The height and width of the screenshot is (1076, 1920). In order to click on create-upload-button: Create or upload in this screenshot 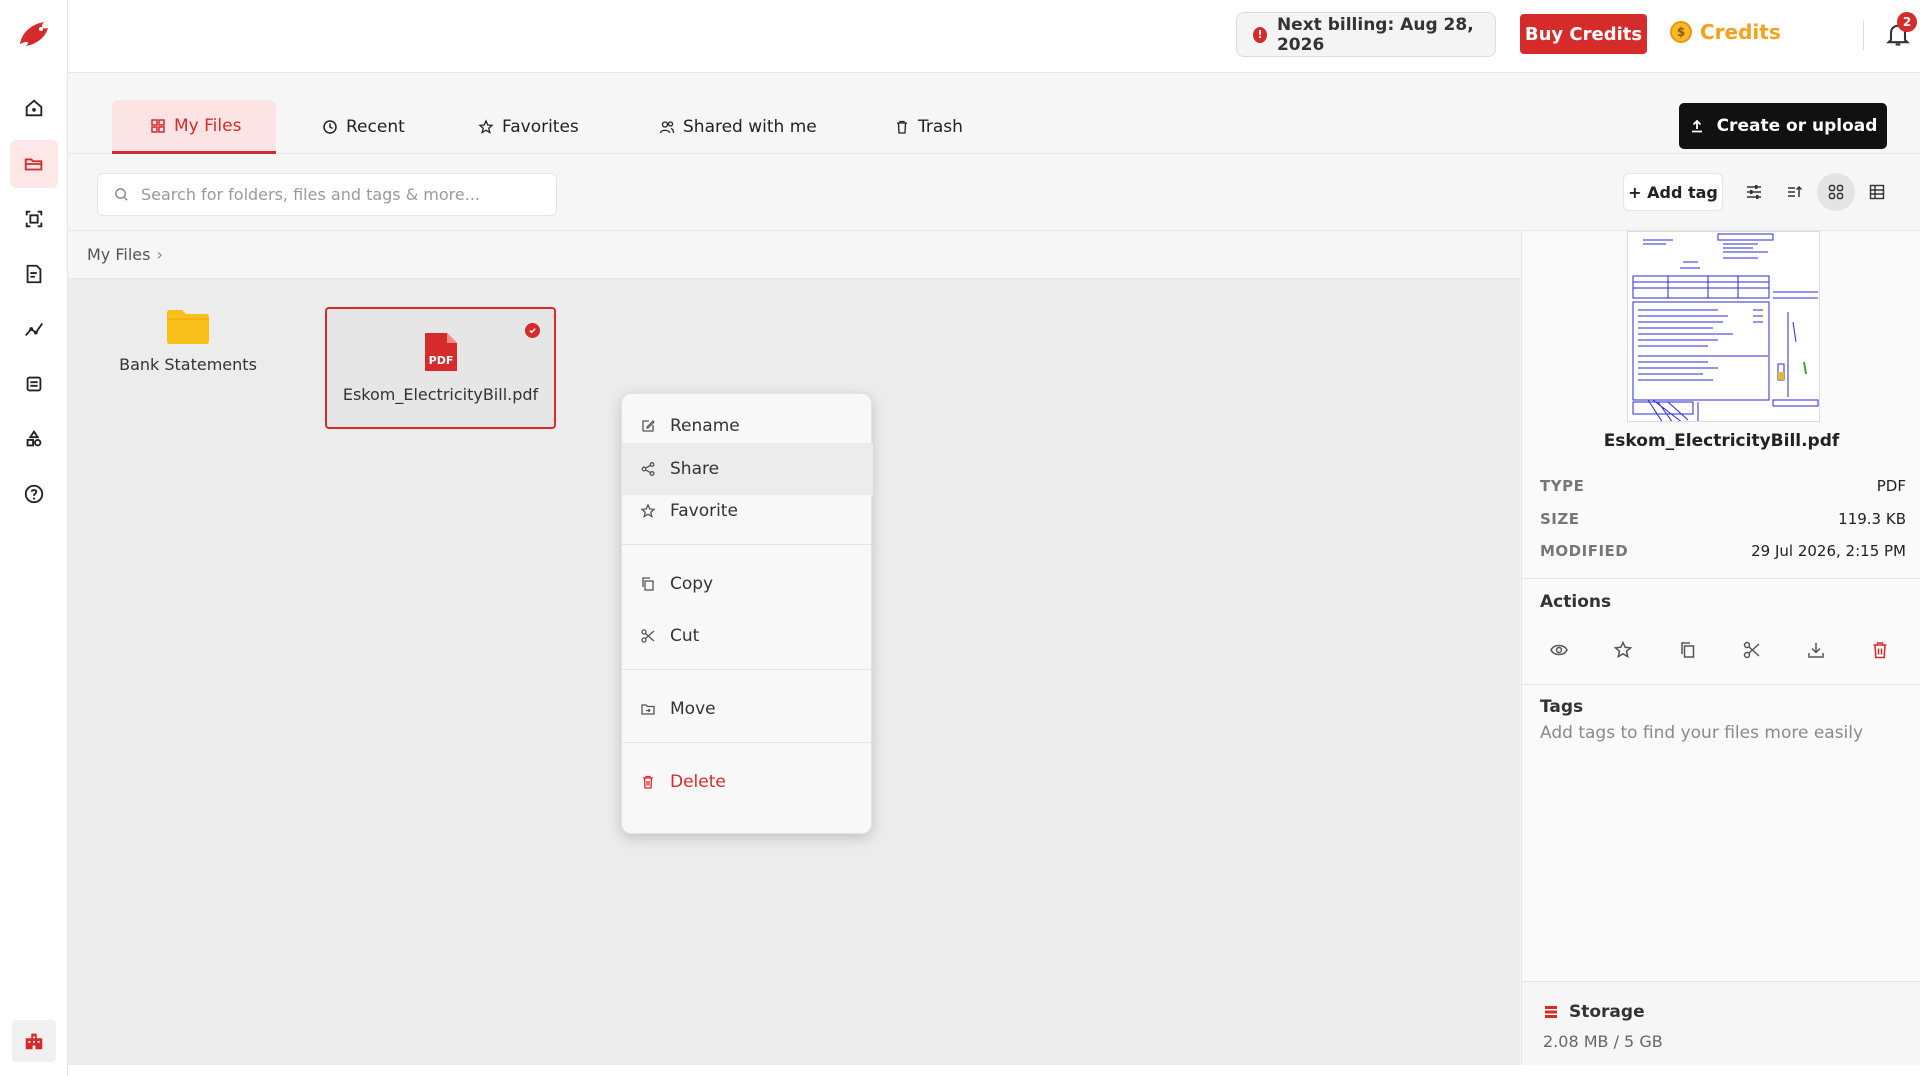, I will do `click(1783, 126)`.